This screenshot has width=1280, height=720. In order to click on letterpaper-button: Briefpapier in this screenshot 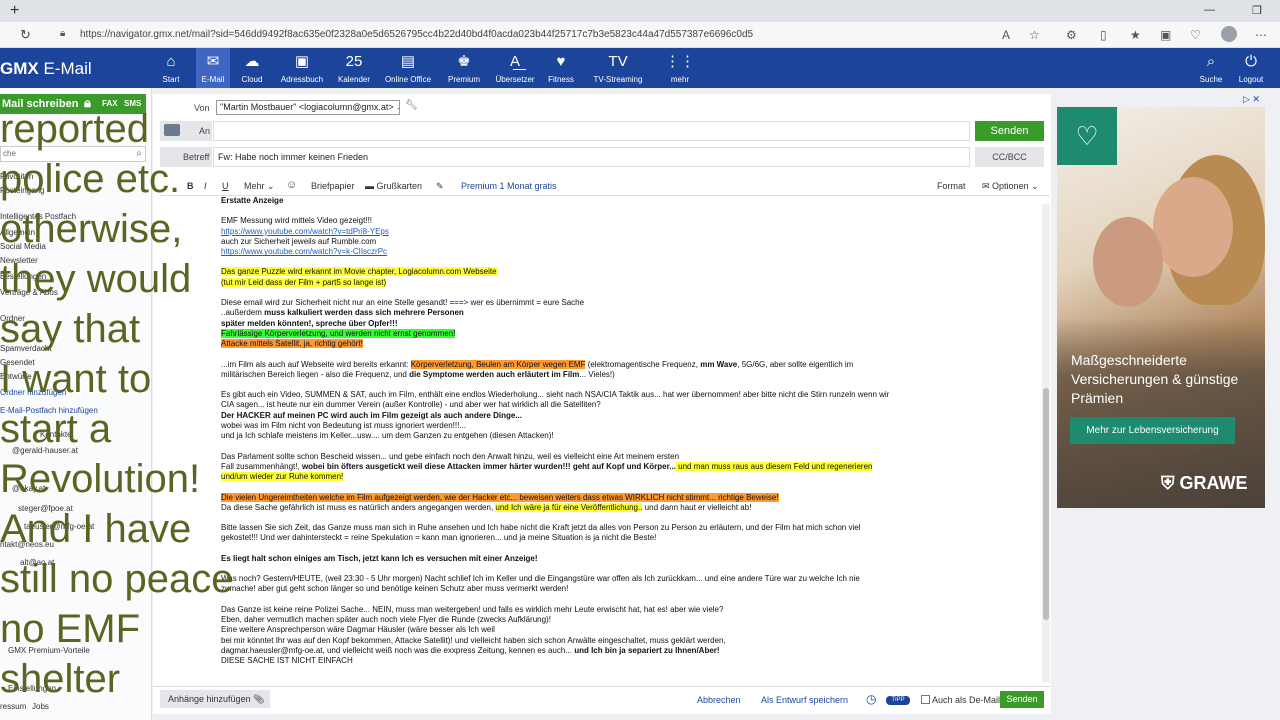, I will do `click(333, 186)`.